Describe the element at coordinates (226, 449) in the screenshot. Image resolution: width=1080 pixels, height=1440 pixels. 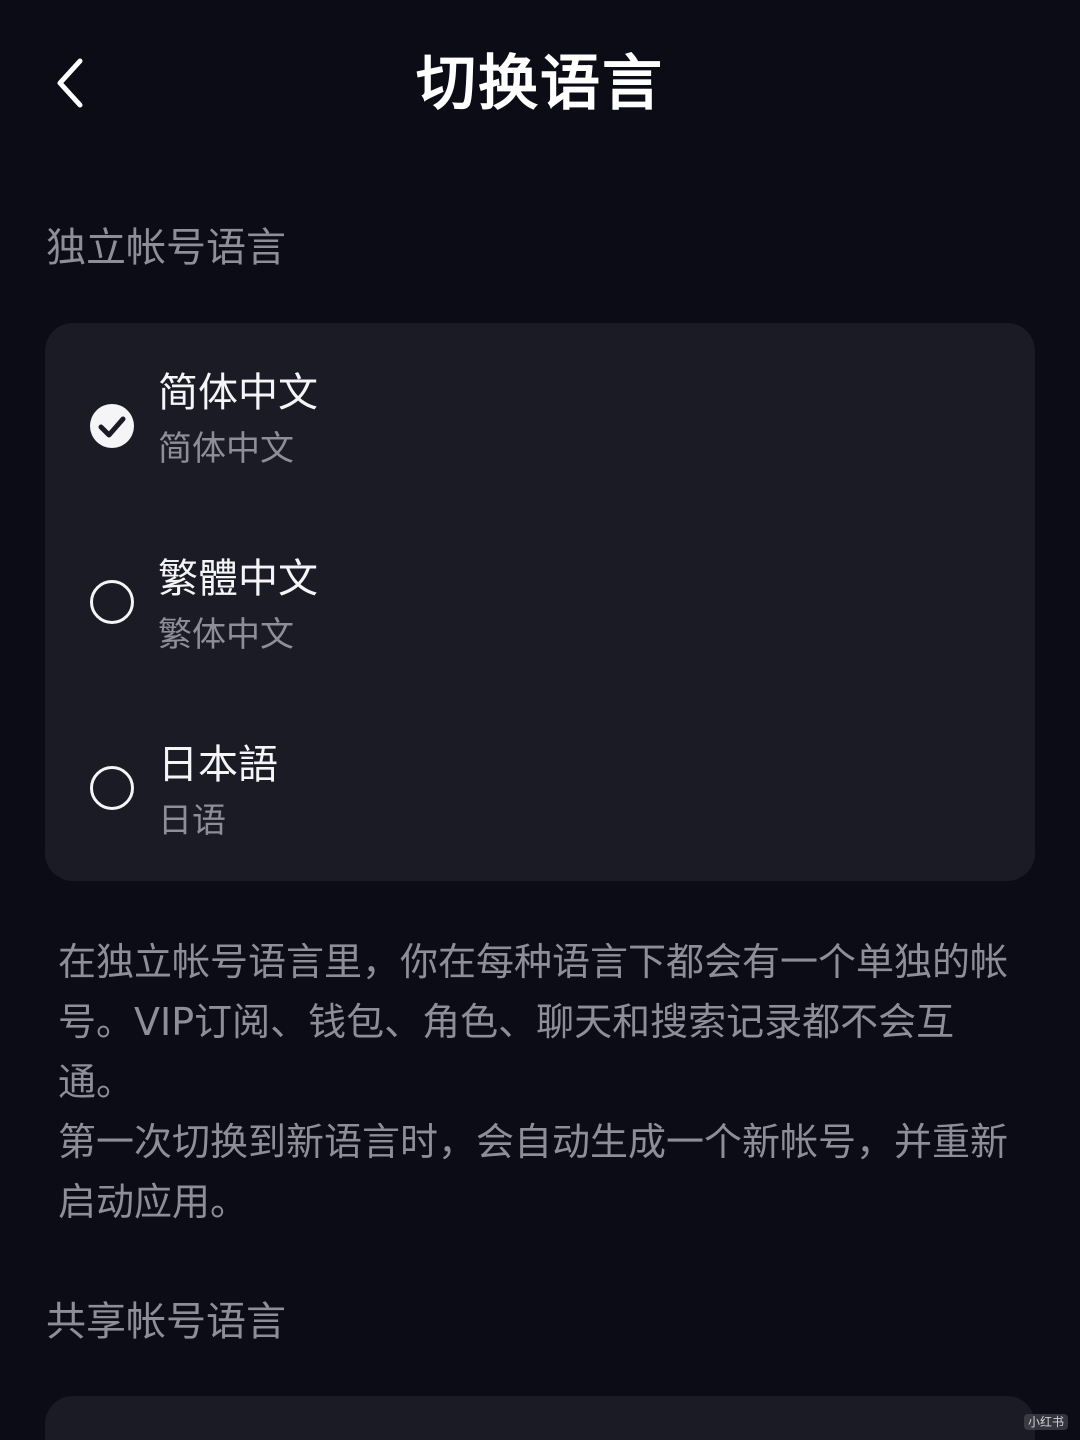
I see `language-subtitle: 简体中文` at that location.